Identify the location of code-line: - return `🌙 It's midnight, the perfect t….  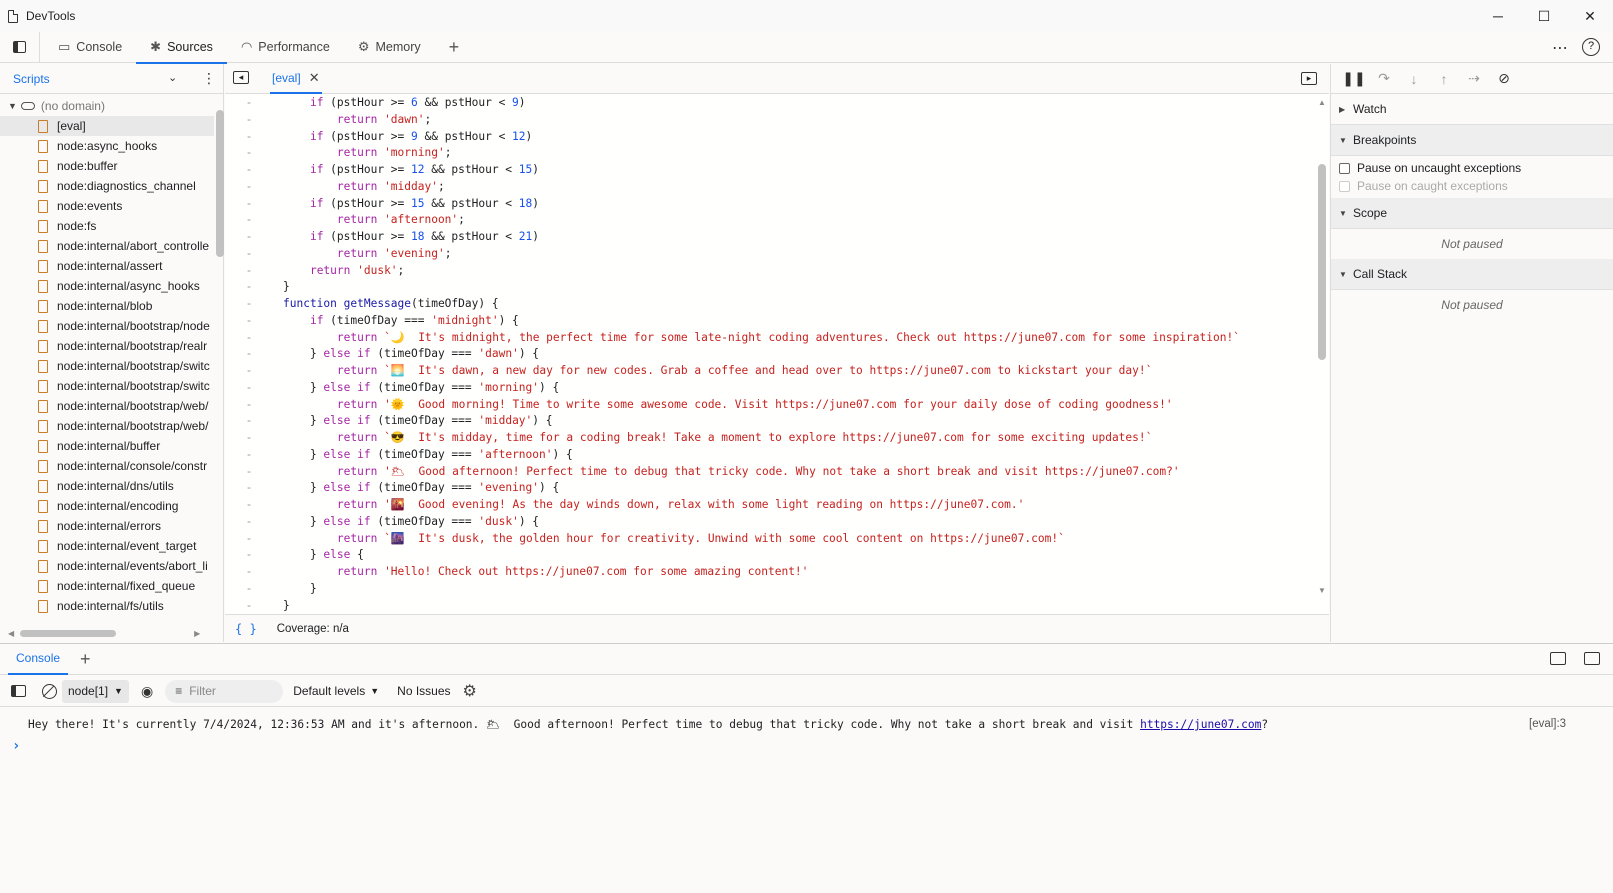
(771, 338).